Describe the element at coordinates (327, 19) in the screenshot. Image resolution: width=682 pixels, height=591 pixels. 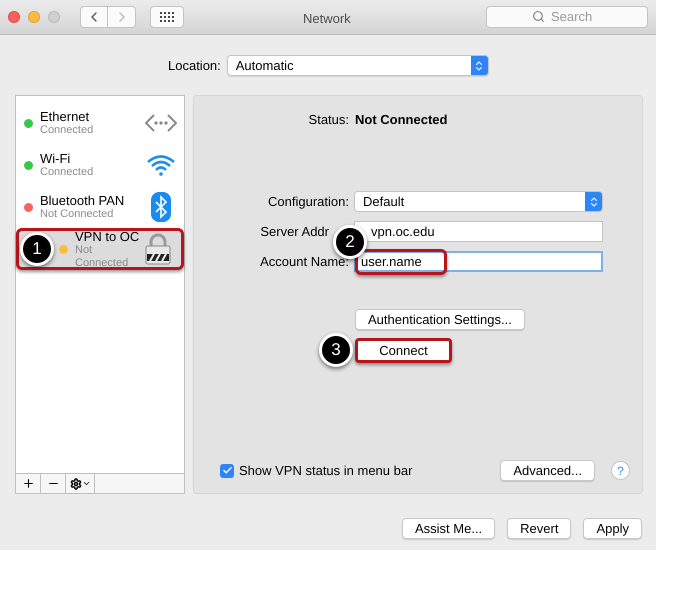
I see `window-title: Network` at that location.